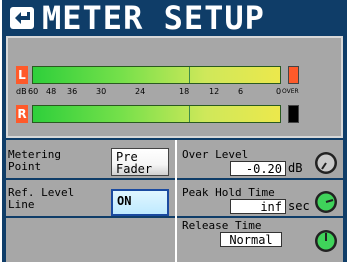  I want to click on release-time-label: Release Time, so click(222, 225).